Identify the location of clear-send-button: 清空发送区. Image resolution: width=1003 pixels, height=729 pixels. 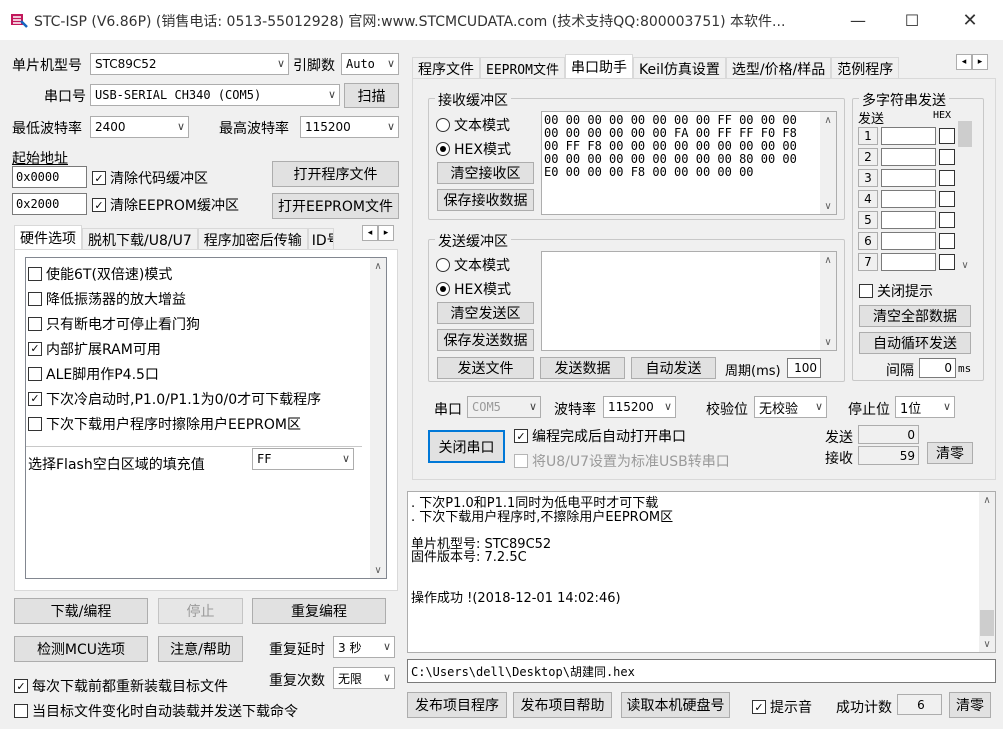
(485, 313).